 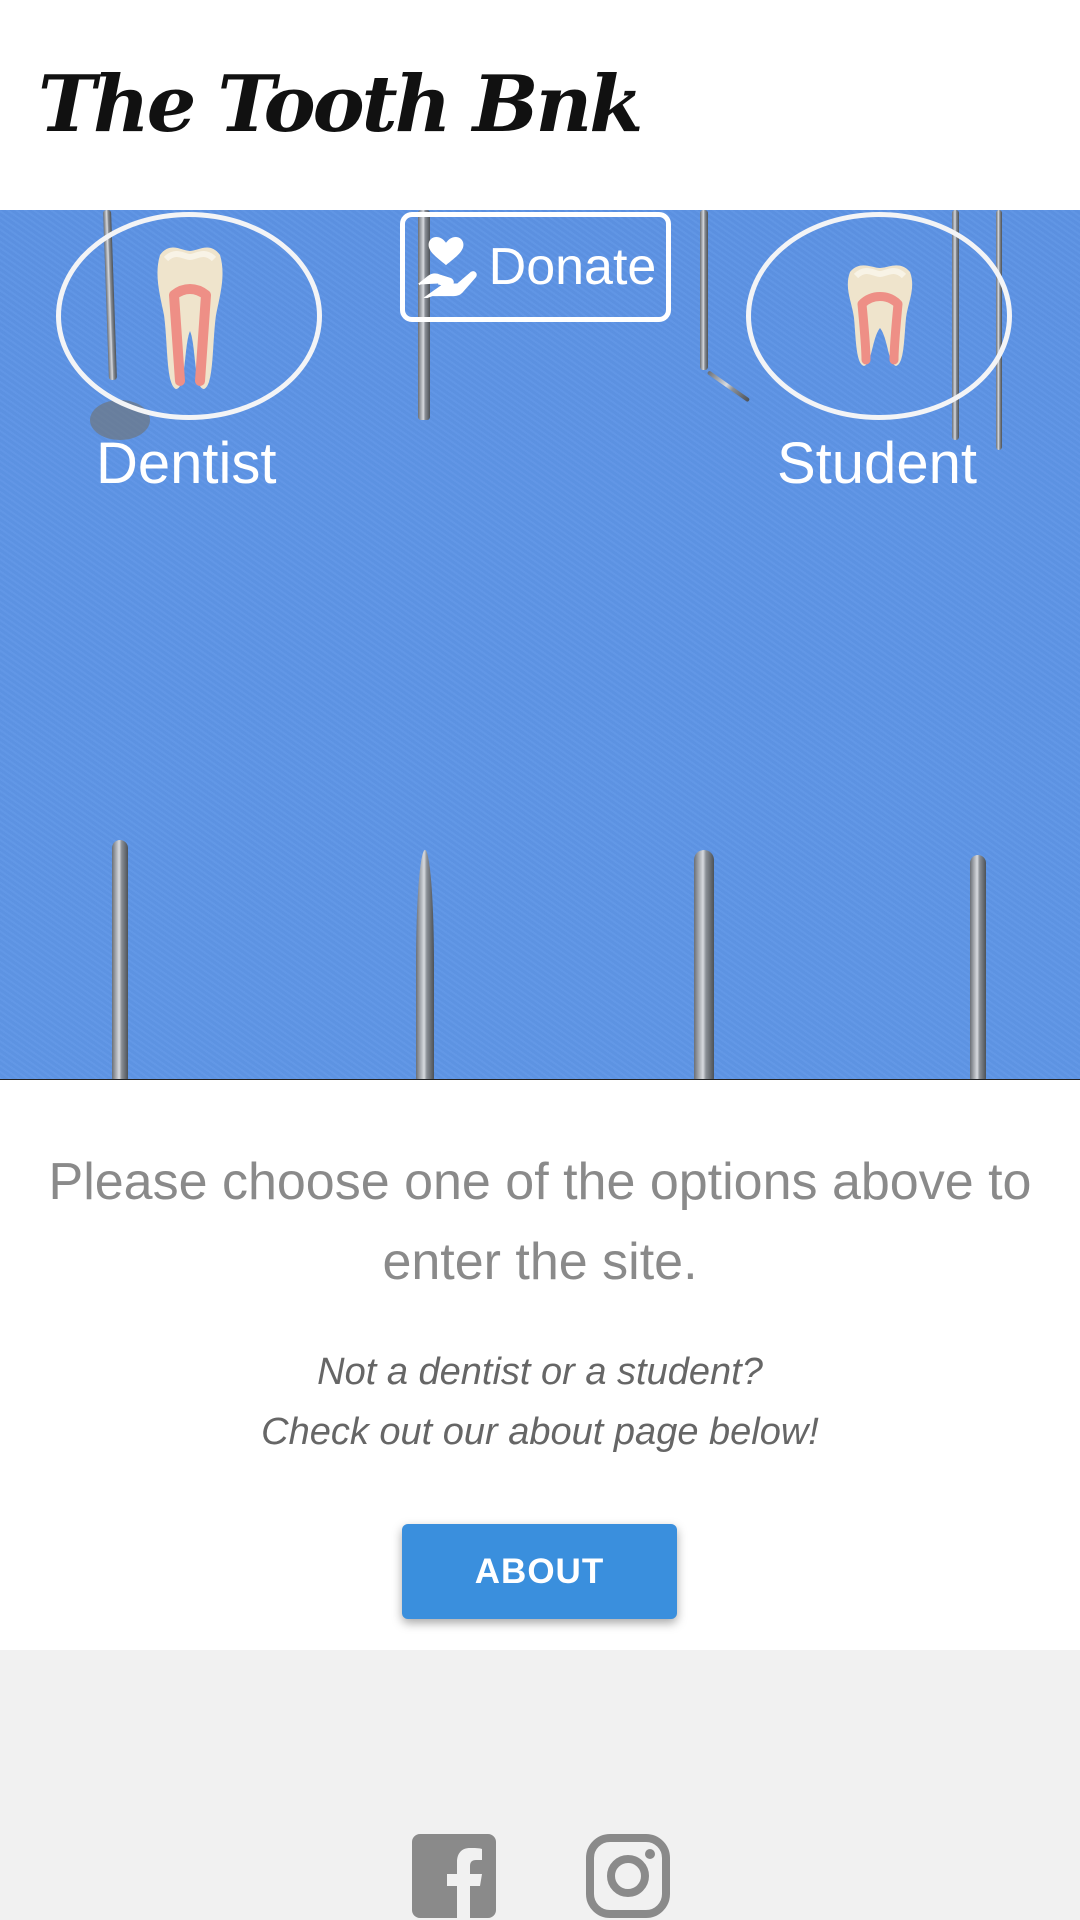 I want to click on student-option: Student, so click(x=881, y=360).